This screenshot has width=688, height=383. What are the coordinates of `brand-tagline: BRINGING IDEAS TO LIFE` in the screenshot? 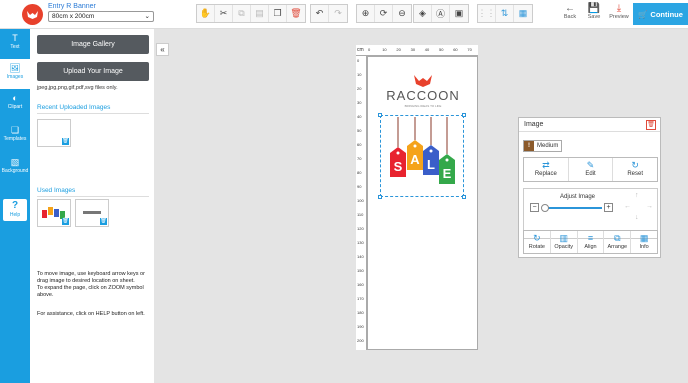 It's located at (423, 106).